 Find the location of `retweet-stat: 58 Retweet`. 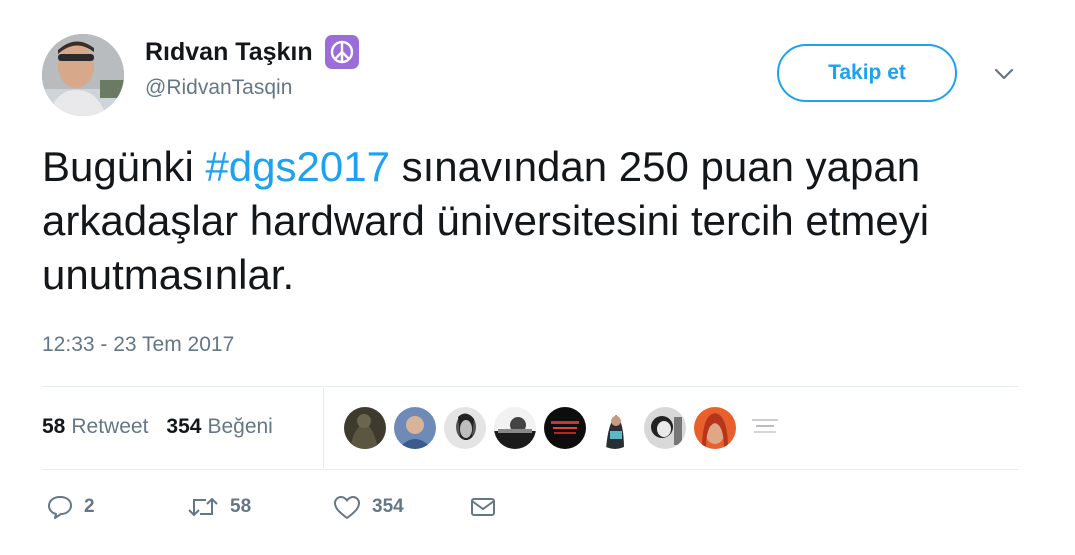

retweet-stat: 58 Retweet is located at coordinates (95, 427).